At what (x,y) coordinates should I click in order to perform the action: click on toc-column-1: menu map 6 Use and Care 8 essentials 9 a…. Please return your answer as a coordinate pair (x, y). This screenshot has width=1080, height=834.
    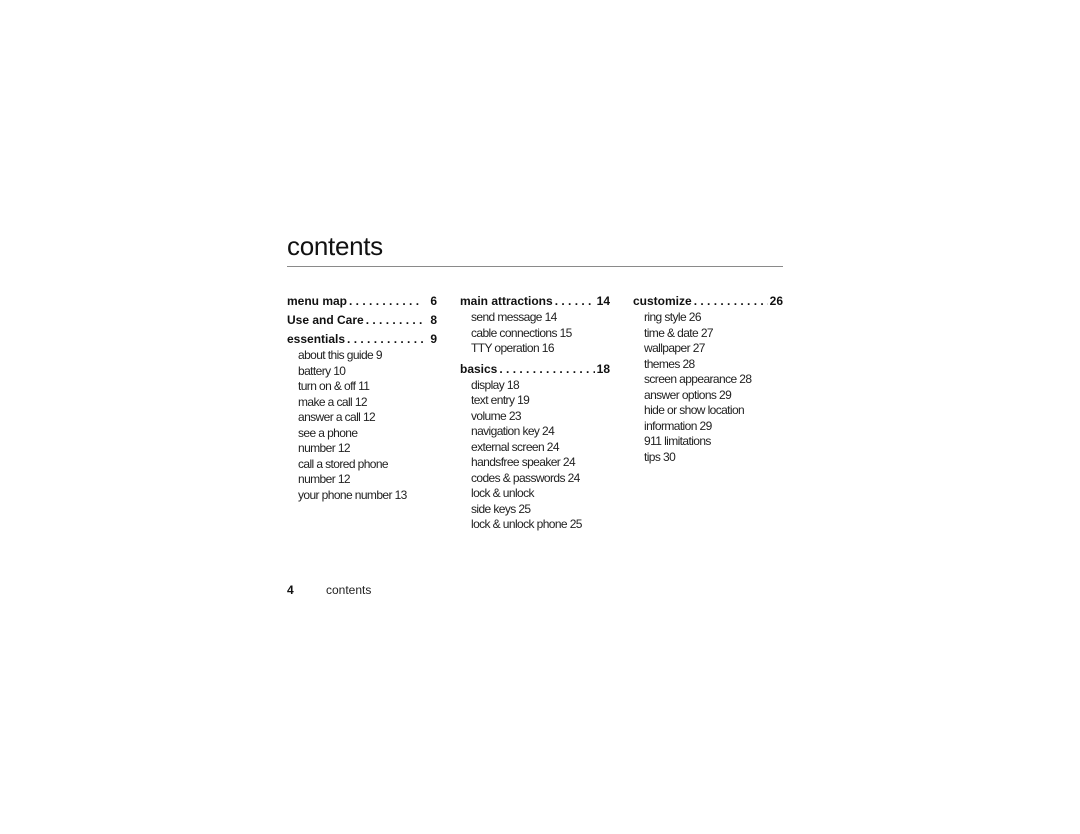
    Looking at the image, I should click on (362, 400).